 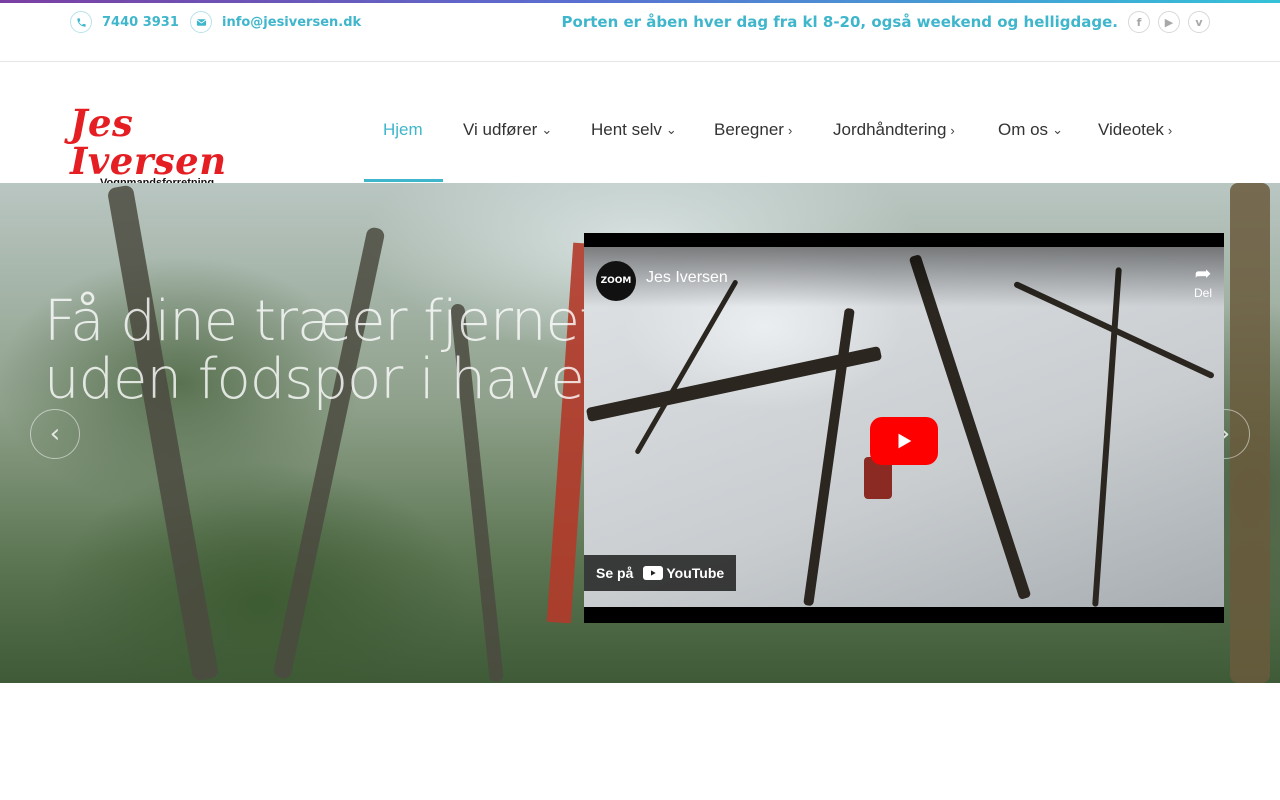 I want to click on channel-name: Jes Iversen, so click(x=687, y=278).